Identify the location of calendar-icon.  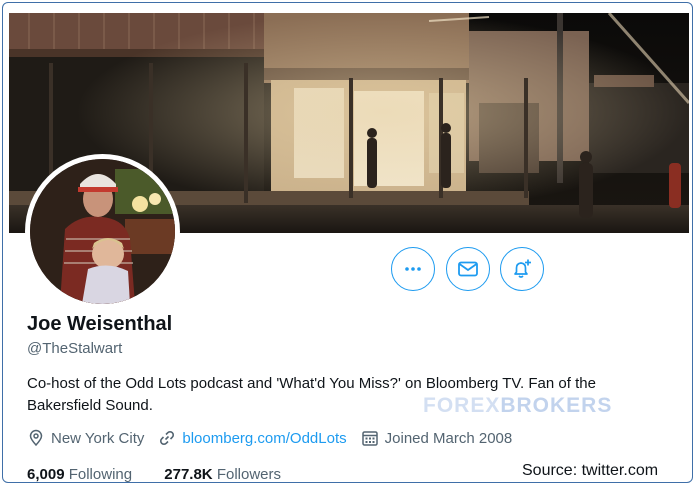
(369, 438).